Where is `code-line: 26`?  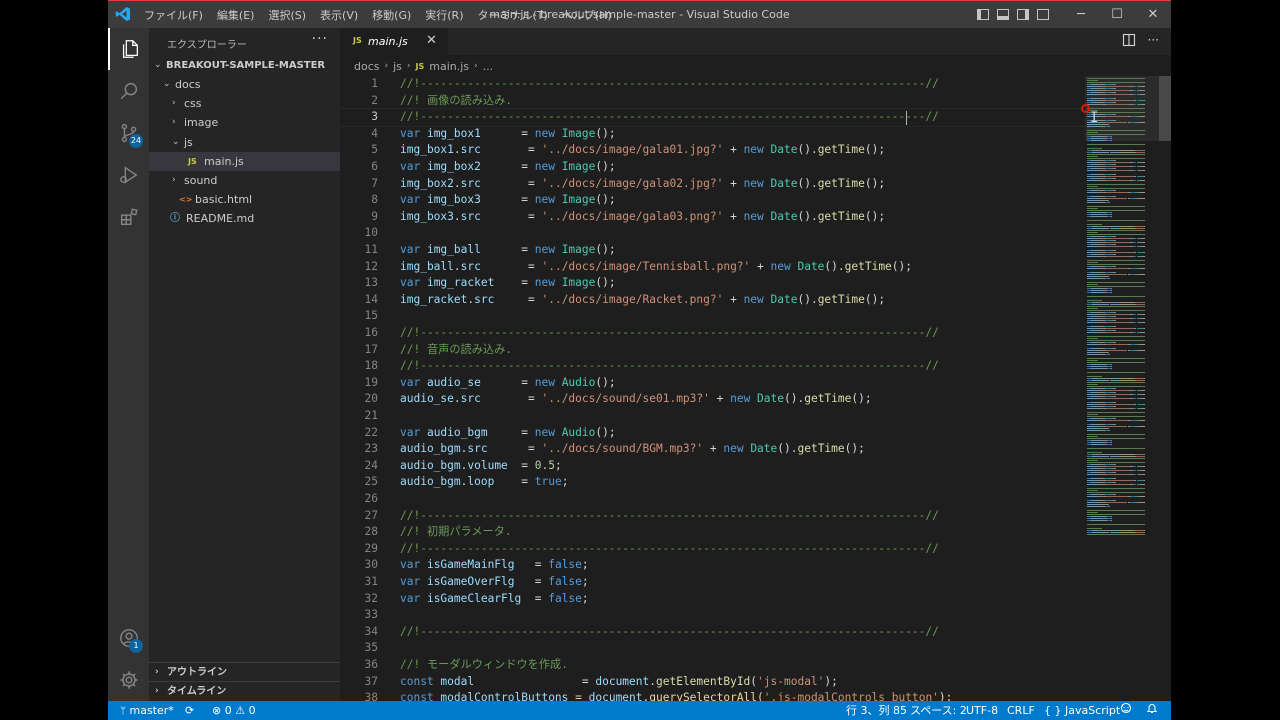
code-line: 26 is located at coordinates (712, 499).